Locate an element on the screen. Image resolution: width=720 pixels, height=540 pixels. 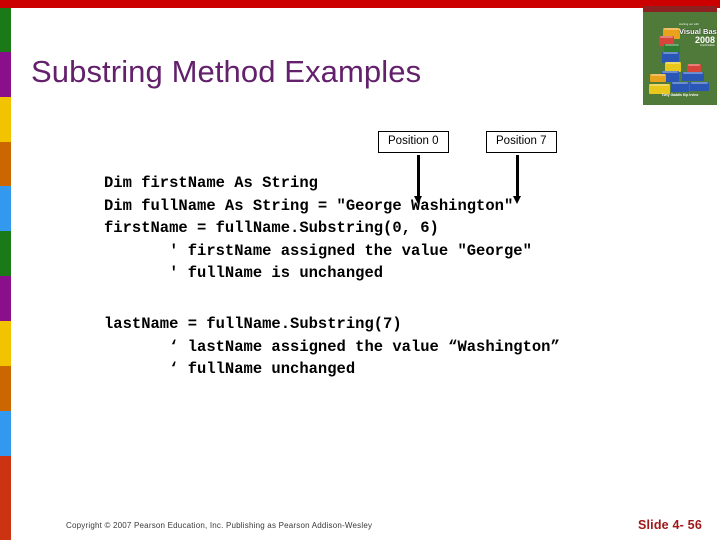
stripe-segment-8-orange is located at coordinates (5, 388).